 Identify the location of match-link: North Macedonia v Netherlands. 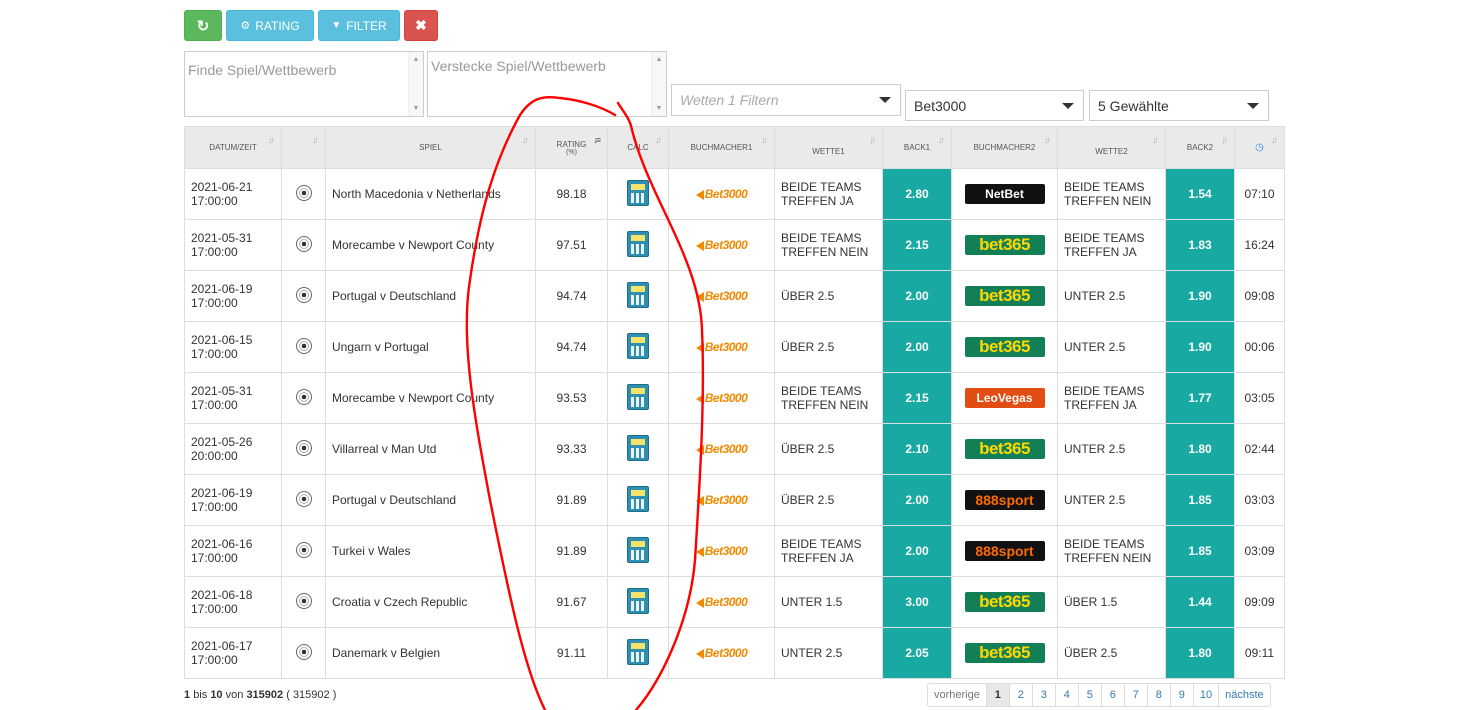
(416, 194).